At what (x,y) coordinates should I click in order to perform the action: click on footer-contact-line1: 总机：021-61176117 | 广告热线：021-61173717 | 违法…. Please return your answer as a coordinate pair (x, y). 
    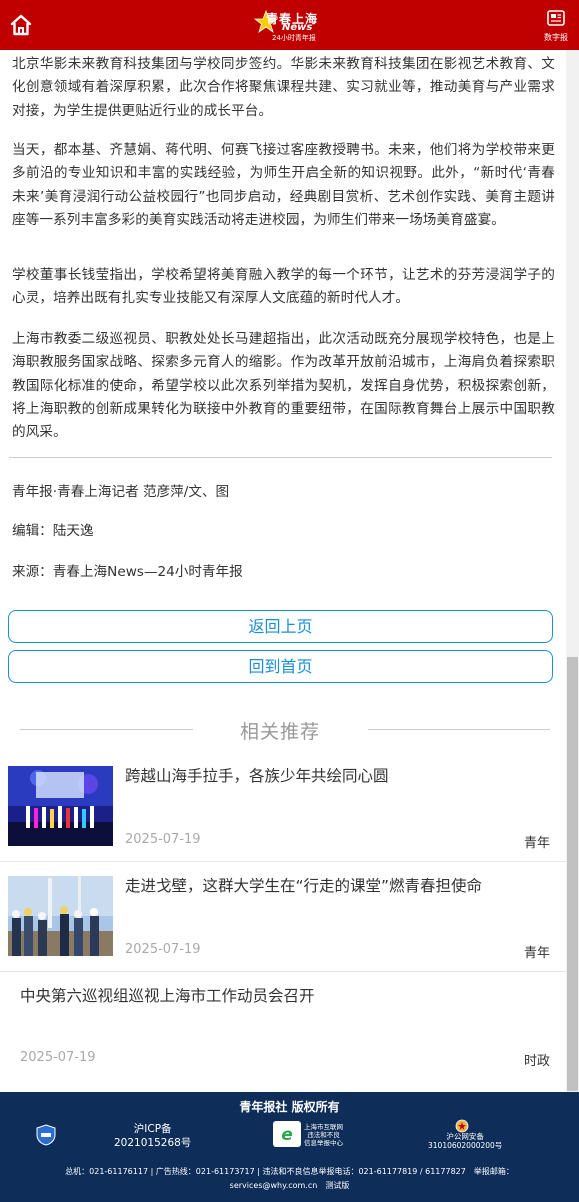
    Looking at the image, I should click on (289, 1171).